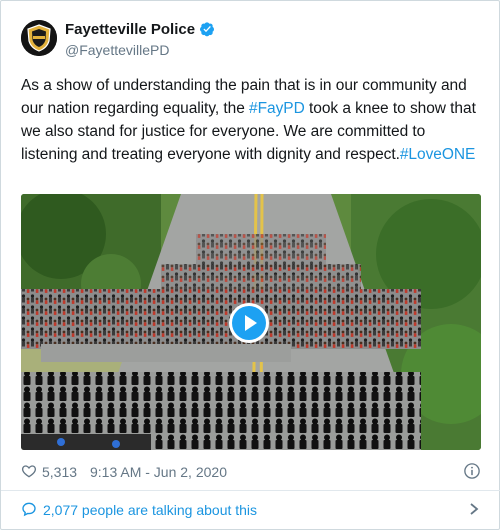 The image size is (500, 530). I want to click on police-badge-icon, so click(39, 38).